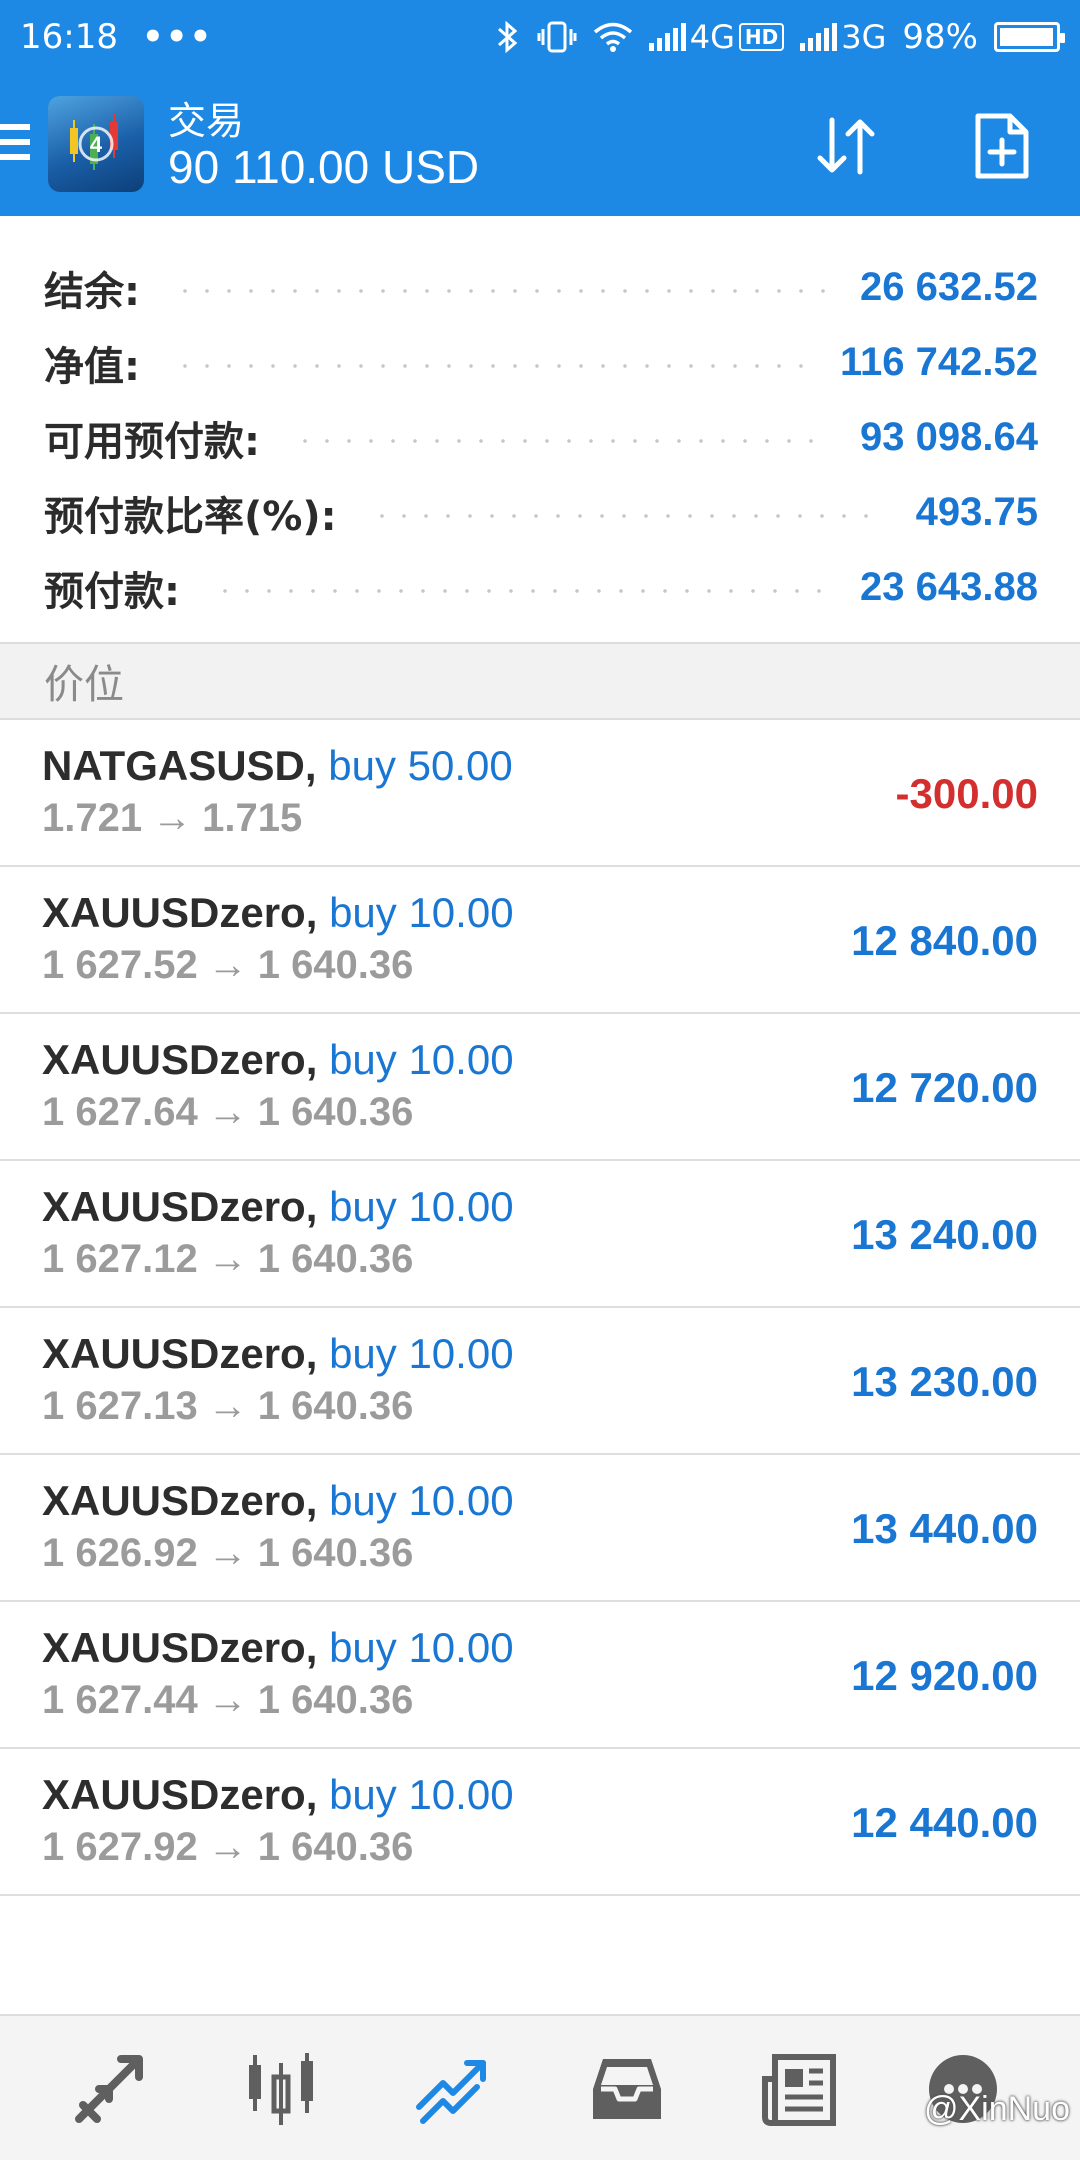  What do you see at coordinates (120, 1553) in the screenshot?
I see `open-price: 1 626.92` at bounding box center [120, 1553].